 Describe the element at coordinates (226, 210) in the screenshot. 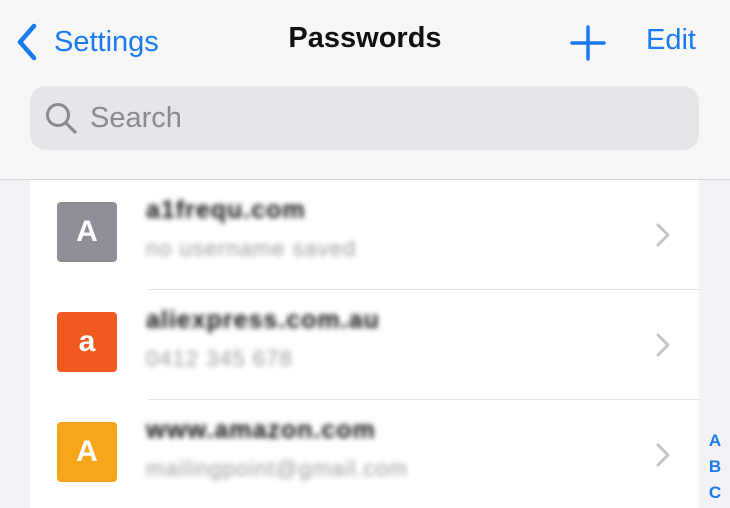

I see `site-name: a1frequ.com` at that location.